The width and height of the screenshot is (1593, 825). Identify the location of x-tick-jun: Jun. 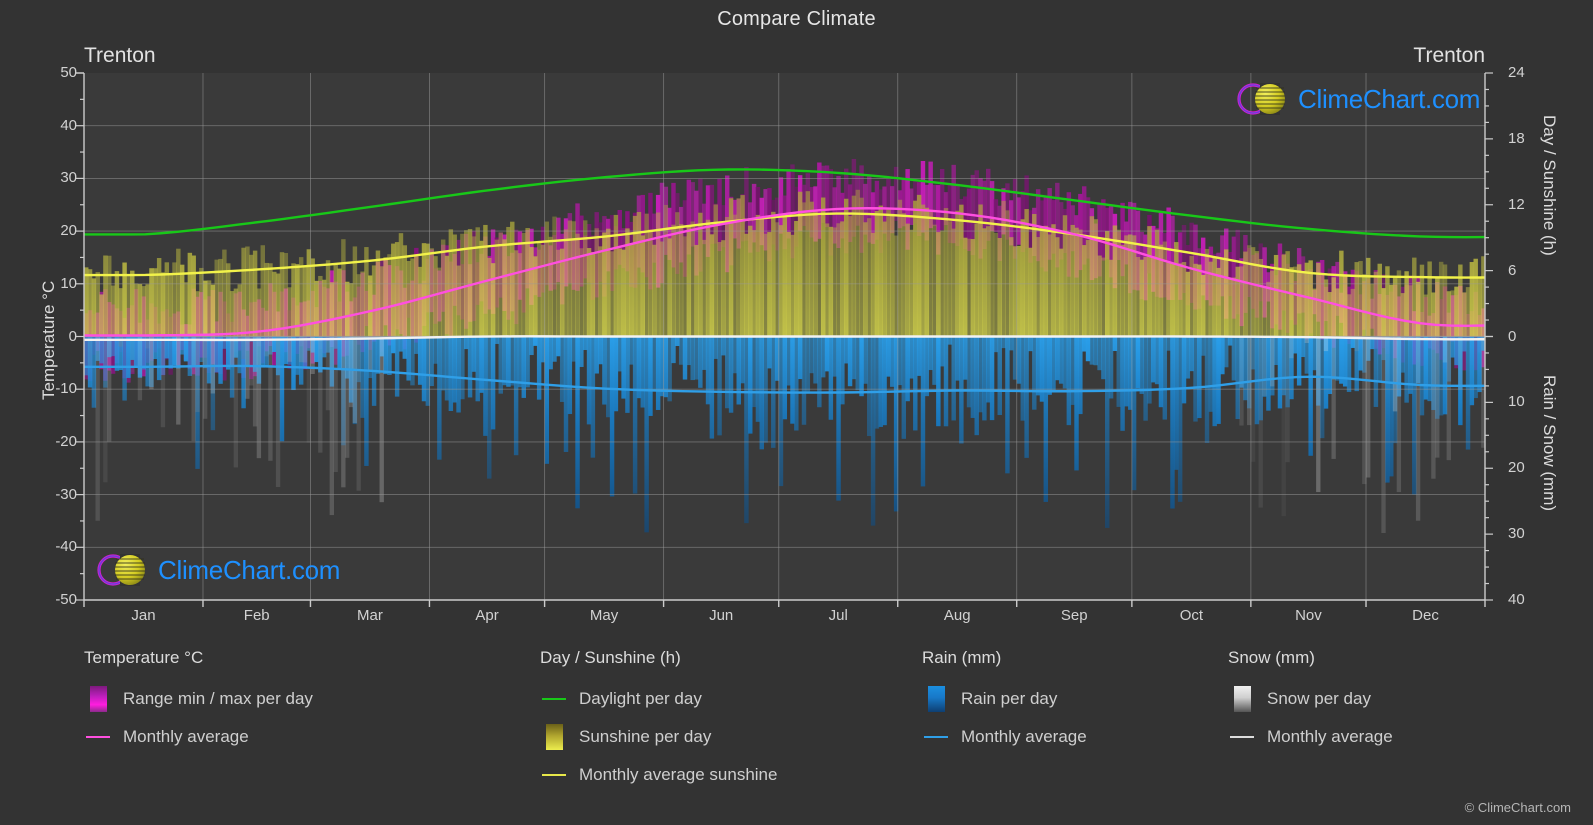
(721, 615).